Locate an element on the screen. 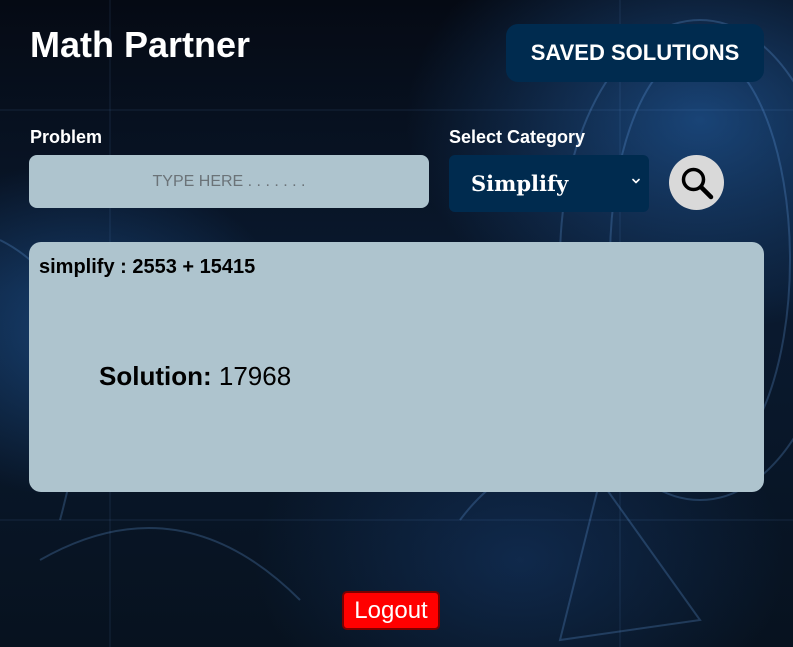  solution-line: Solution: 17968 is located at coordinates (195, 376).